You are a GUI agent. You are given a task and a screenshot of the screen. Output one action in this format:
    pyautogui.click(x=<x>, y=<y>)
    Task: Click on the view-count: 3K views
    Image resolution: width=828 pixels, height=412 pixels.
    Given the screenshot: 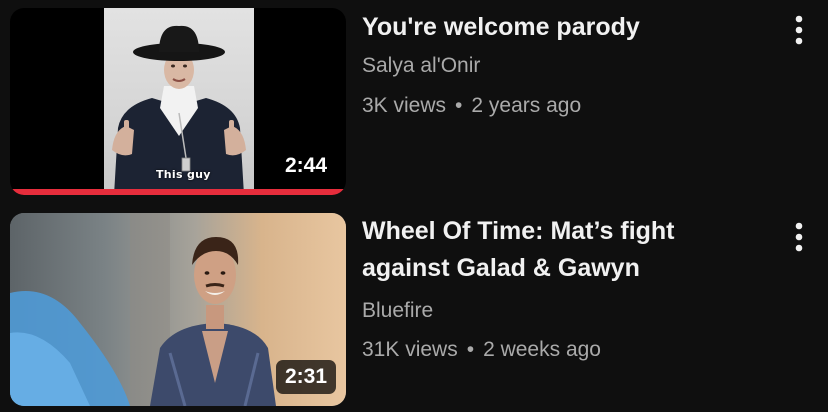 What is the action you would take?
    pyautogui.click(x=404, y=105)
    